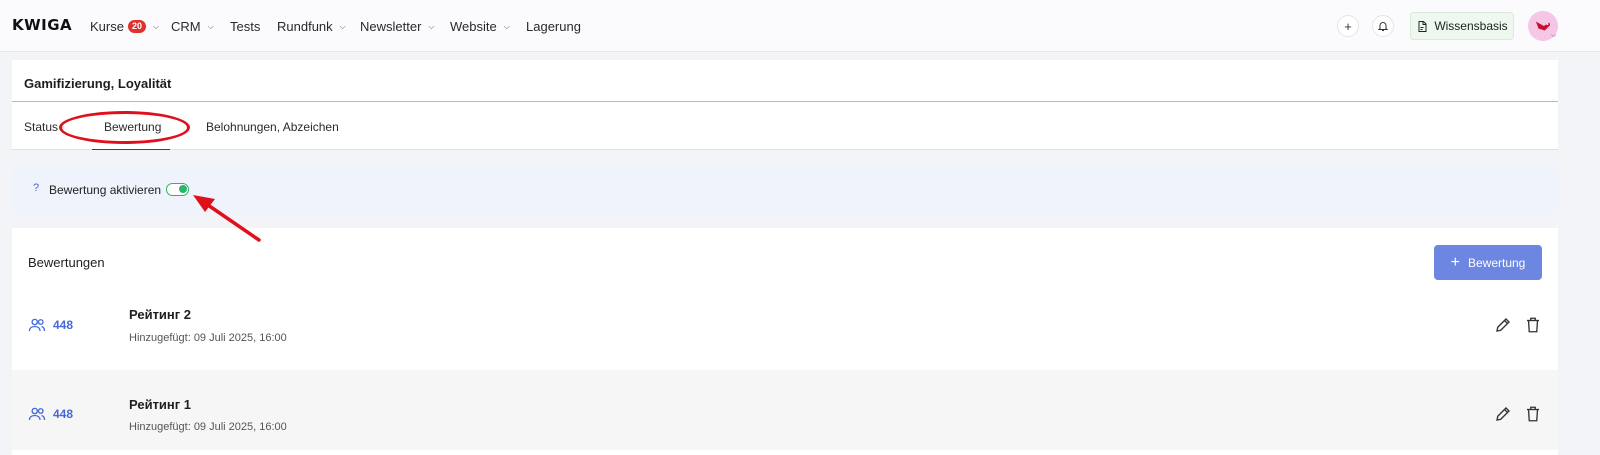 This screenshot has width=1600, height=455. What do you see at coordinates (785, 190) in the screenshot?
I see `rating-toggle-card: ? Bewertung aktivieren` at bounding box center [785, 190].